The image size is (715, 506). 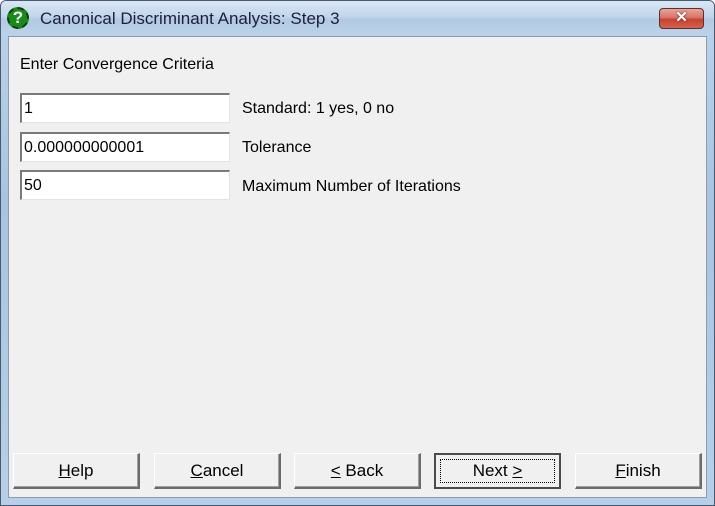 I want to click on cancel-label: ancel, so click(x=223, y=470).